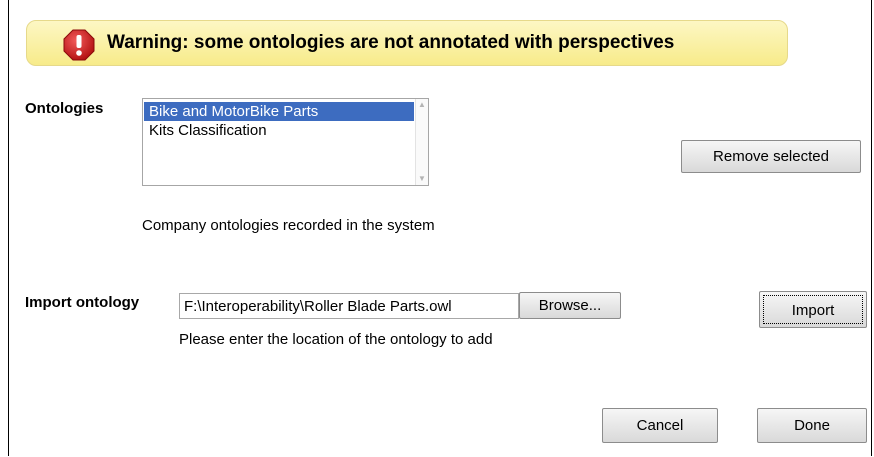 The image size is (874, 457). Describe the element at coordinates (660, 425) in the screenshot. I see `cancel-button: Cancel` at that location.